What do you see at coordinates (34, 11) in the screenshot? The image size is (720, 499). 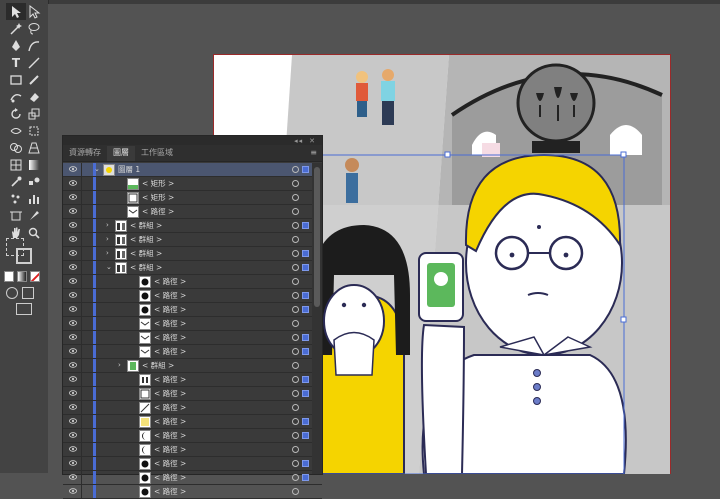 I see `direct-selection-tool-icon` at bounding box center [34, 11].